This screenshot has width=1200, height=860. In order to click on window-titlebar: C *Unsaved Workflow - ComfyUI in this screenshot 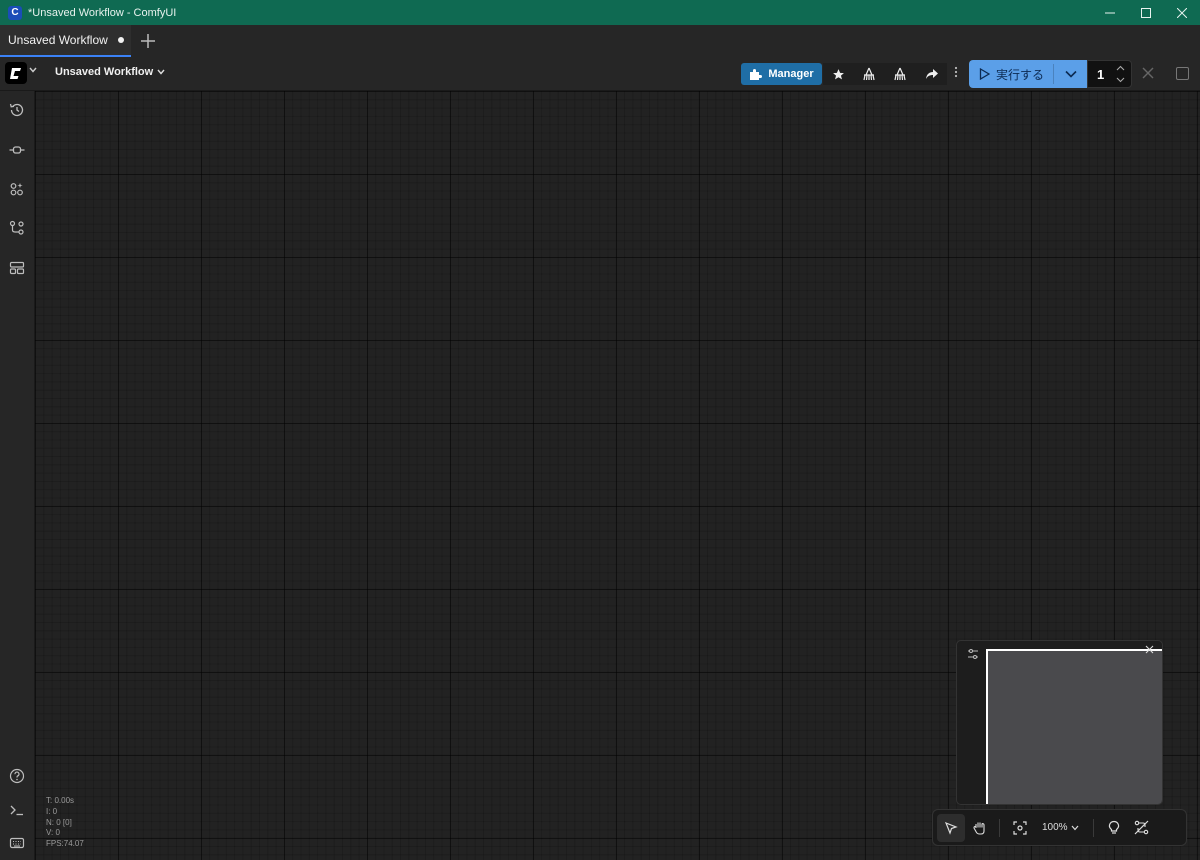, I will do `click(600, 12)`.